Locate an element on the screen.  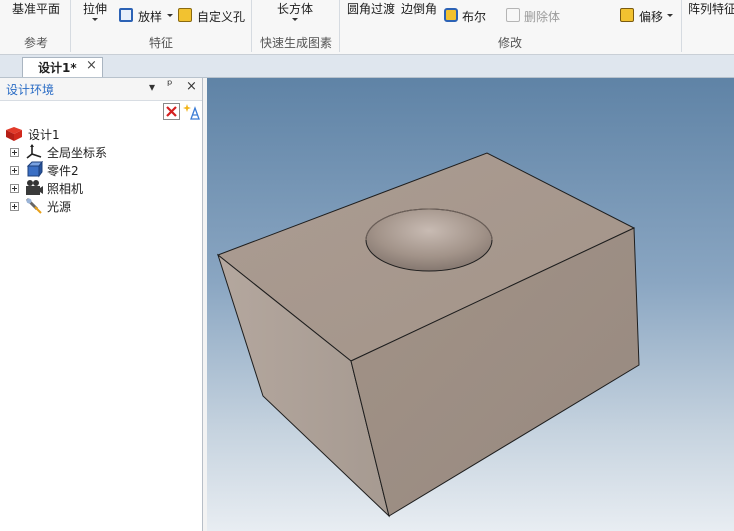
tree-root-row: 设计1 is located at coordinates (100, 134).